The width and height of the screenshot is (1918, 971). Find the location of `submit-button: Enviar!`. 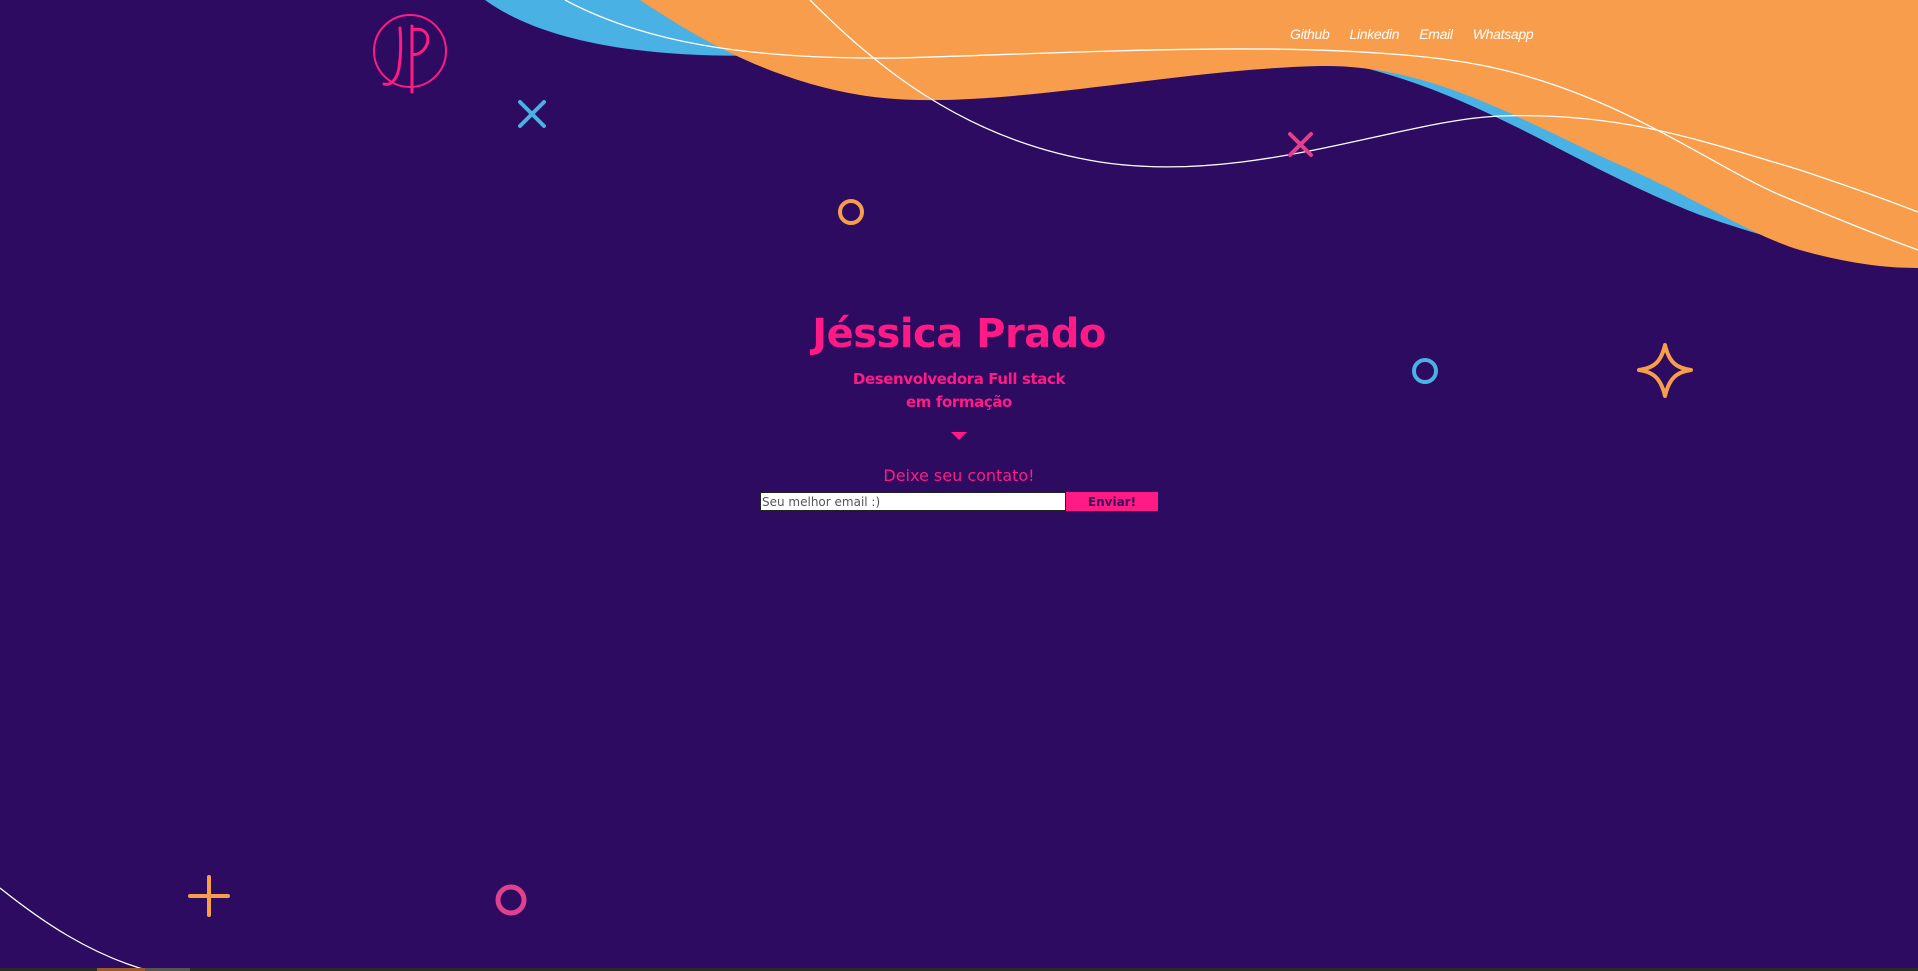

submit-button: Enviar! is located at coordinates (1112, 501).